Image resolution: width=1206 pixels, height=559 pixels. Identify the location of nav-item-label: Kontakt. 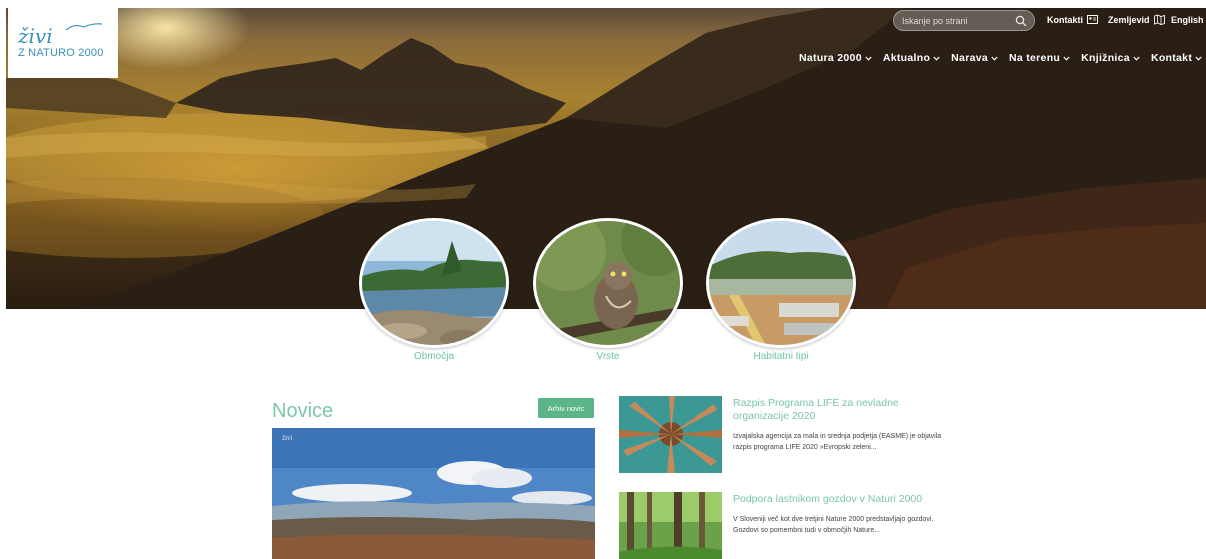
(1171, 58).